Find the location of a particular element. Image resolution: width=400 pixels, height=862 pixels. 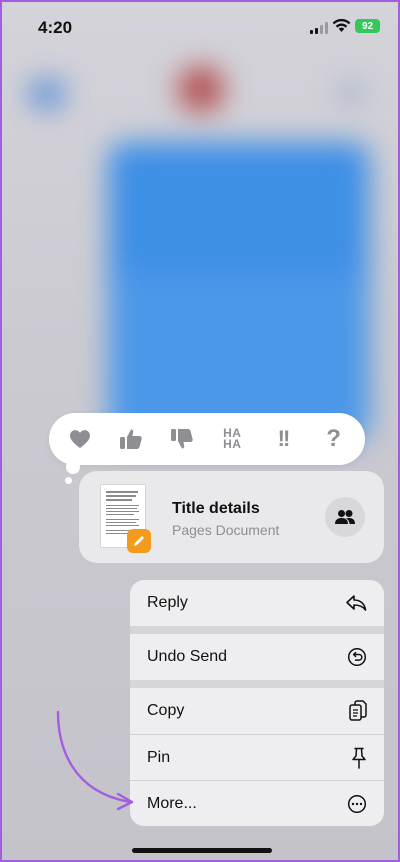

home-indicator is located at coordinates (202, 850).